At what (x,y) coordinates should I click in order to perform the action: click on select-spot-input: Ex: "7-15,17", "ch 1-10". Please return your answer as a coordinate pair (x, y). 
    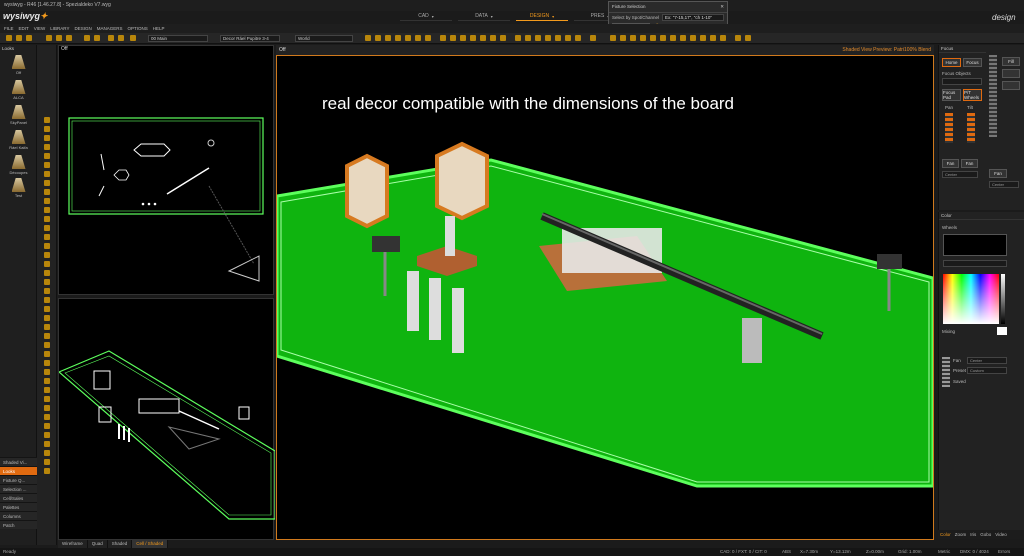
    Looking at the image, I should click on (693, 17).